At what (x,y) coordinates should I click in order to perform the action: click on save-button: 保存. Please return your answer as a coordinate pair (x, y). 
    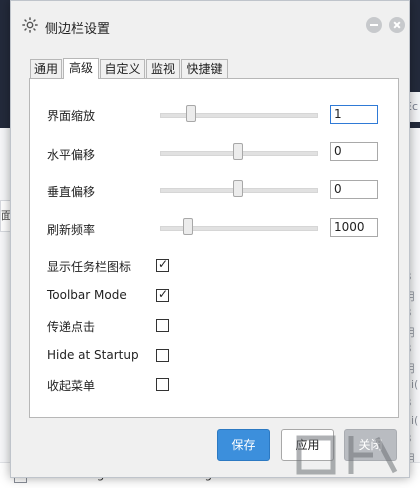
    Looking at the image, I should click on (243, 445).